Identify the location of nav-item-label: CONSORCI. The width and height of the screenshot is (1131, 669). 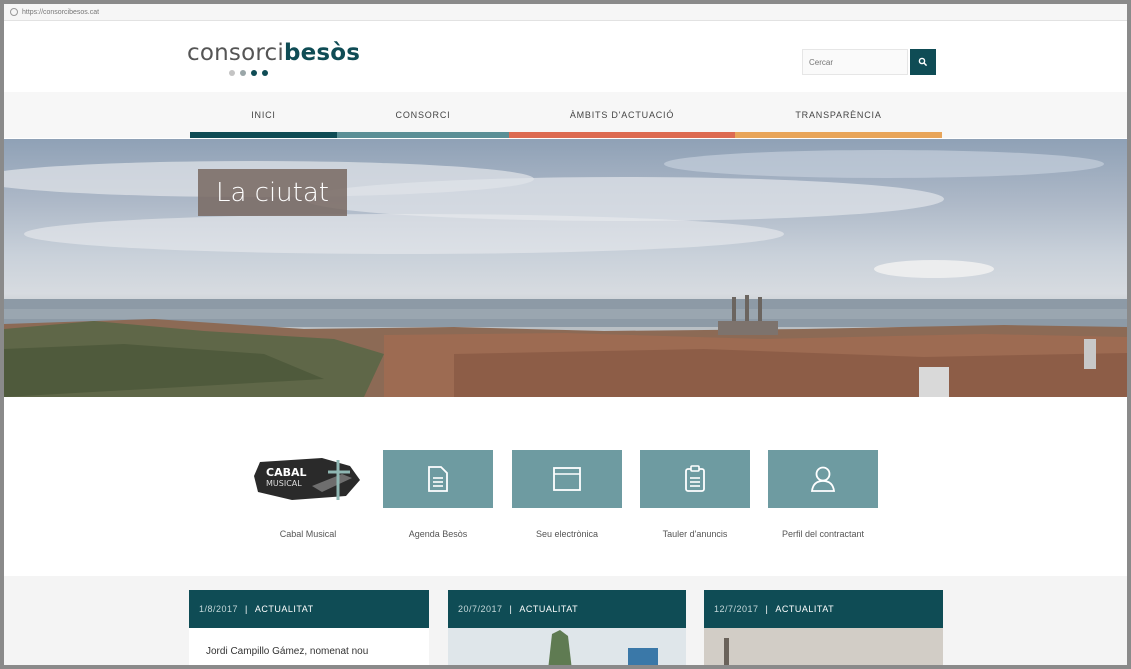
(423, 115).